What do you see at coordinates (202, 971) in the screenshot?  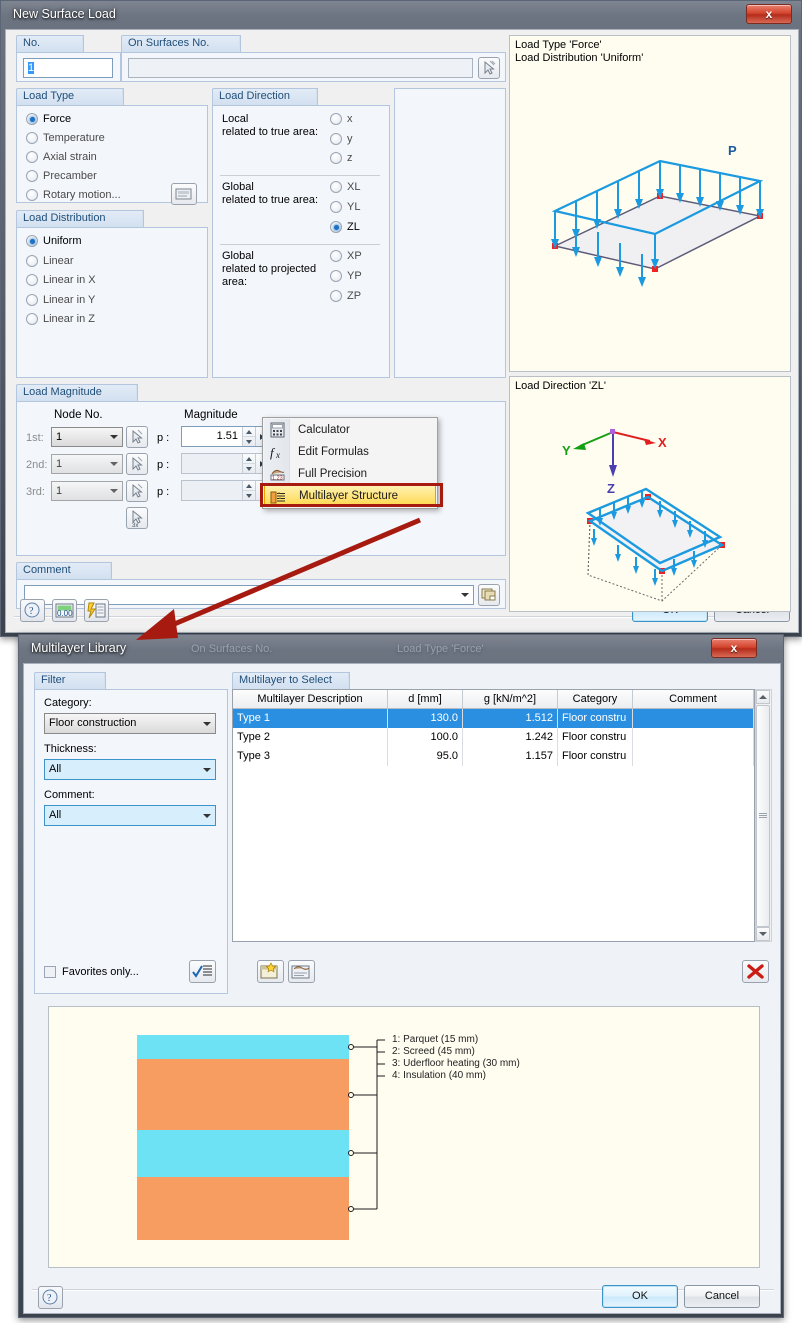 I see `favorites-list-icon` at bounding box center [202, 971].